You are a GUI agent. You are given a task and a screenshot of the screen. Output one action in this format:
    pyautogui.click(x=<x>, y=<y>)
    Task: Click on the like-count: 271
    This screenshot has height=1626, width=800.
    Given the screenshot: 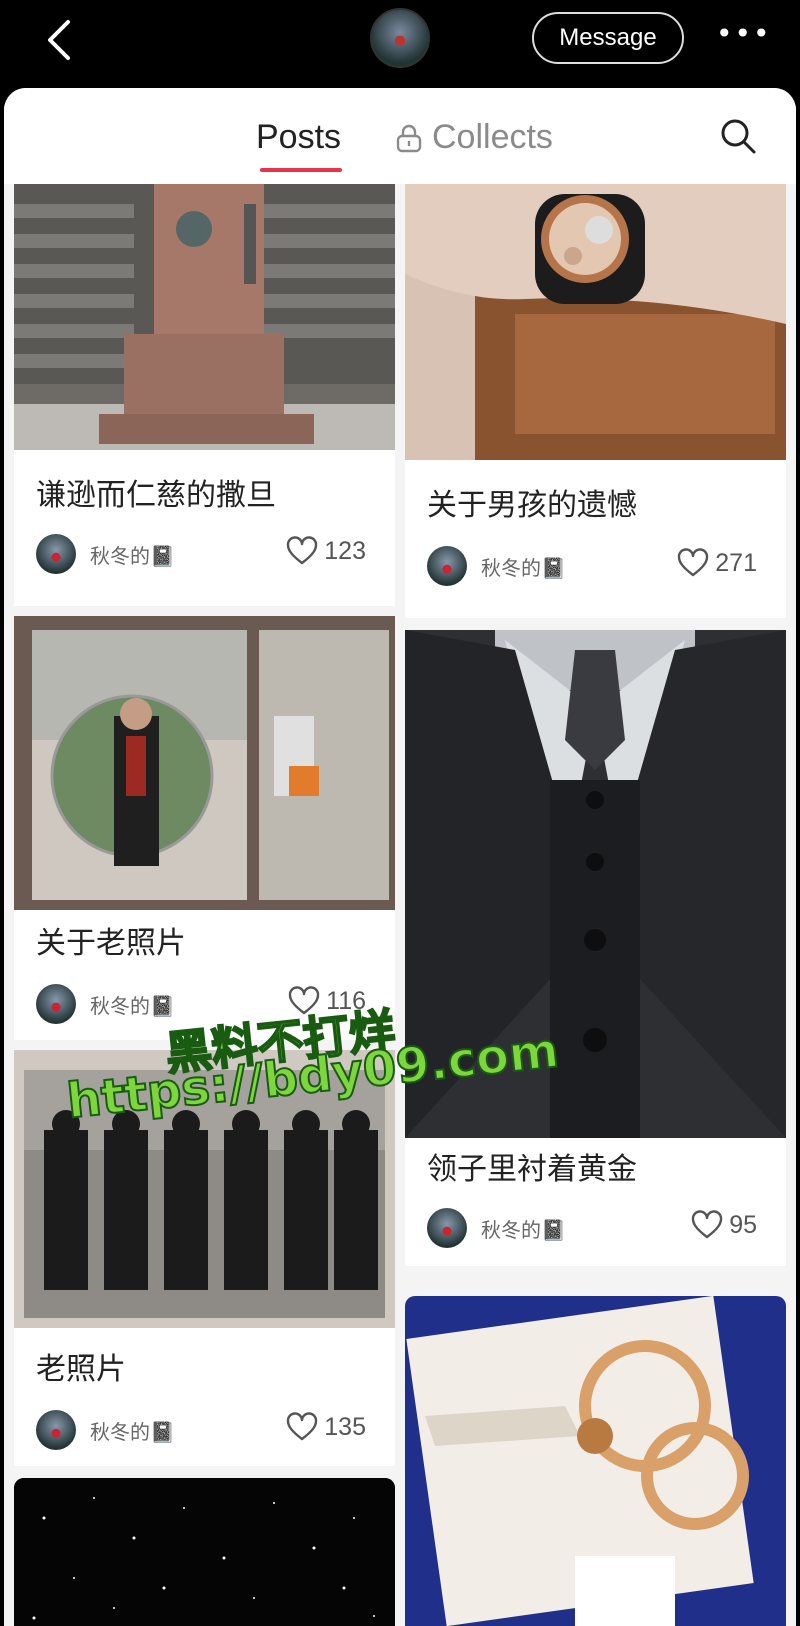 What is the action you would take?
    pyautogui.click(x=736, y=562)
    